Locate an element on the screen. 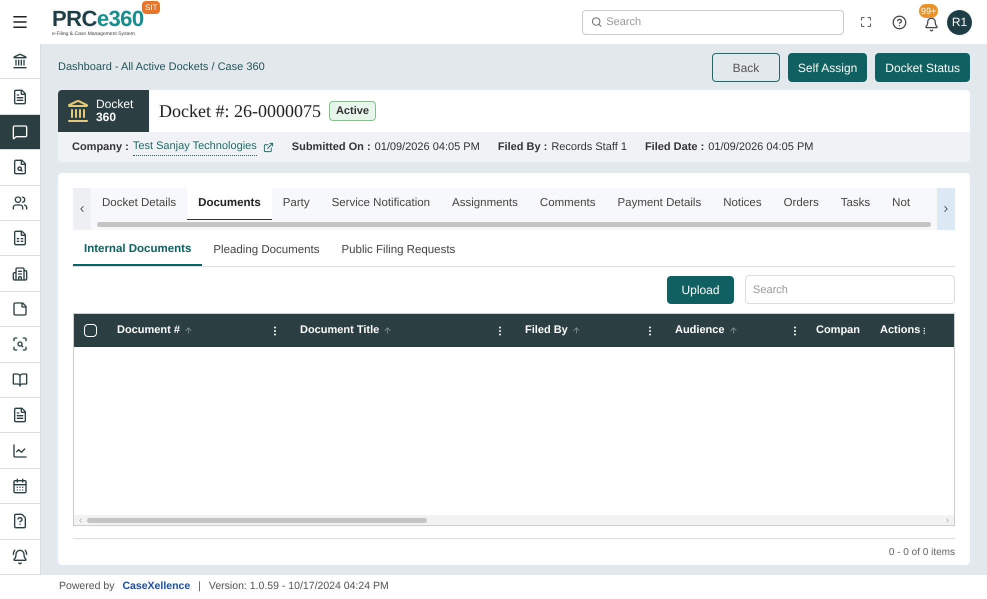 This screenshot has width=987, height=599. tab: Payment Details is located at coordinates (659, 204).